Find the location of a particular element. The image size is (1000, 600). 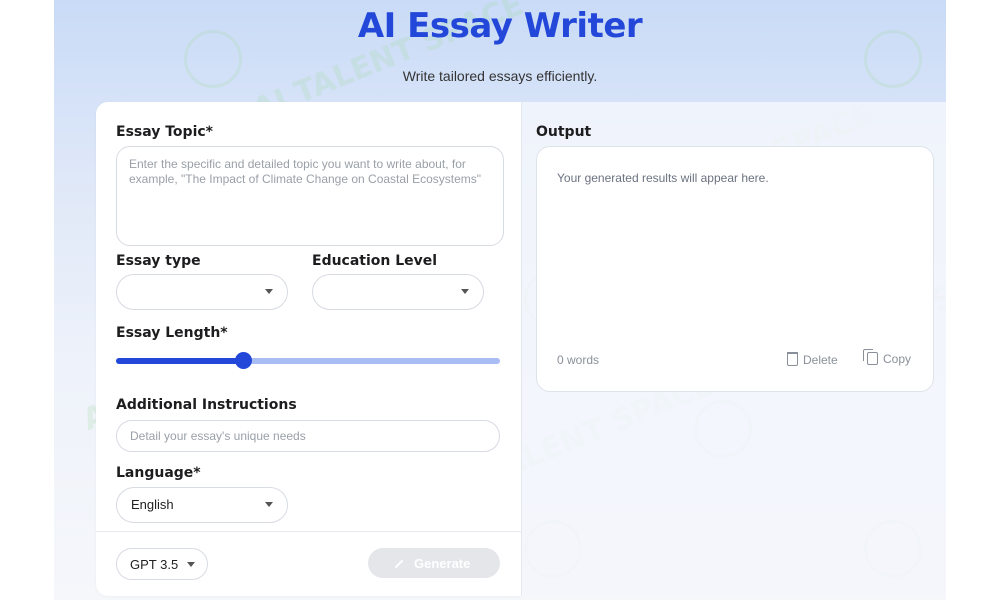

copy-icon is located at coordinates (870, 357).